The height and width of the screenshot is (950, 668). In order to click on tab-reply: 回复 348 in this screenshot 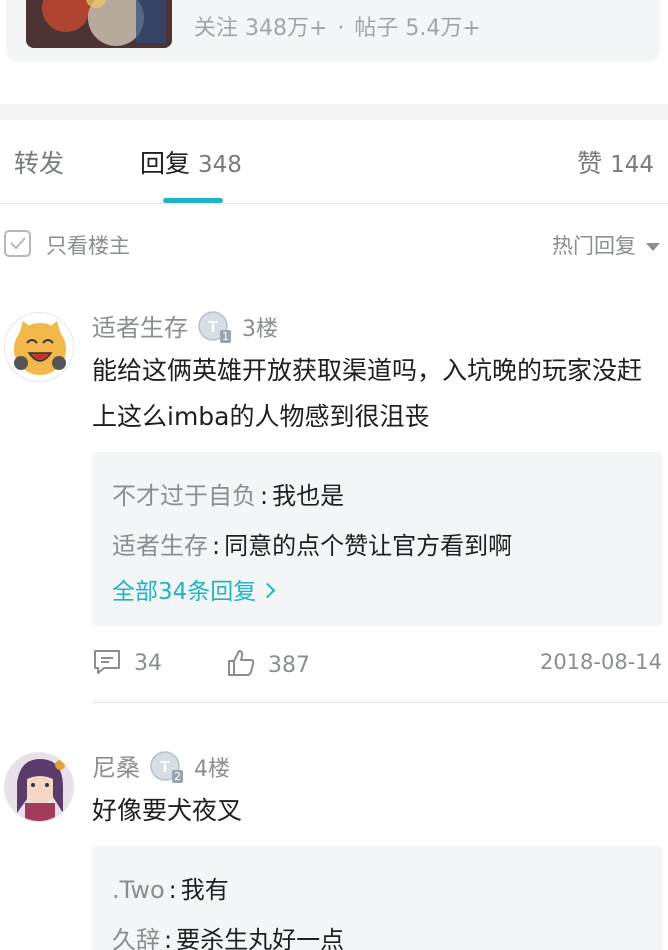, I will do `click(191, 162)`.